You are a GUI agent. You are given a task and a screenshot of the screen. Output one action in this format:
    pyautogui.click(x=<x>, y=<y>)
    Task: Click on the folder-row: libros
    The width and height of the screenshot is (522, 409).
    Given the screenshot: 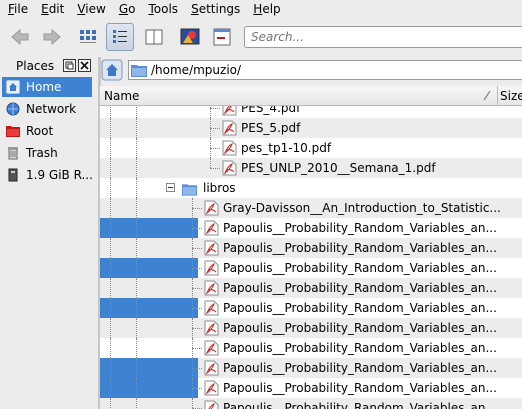 What is the action you would take?
    pyautogui.click(x=311, y=188)
    